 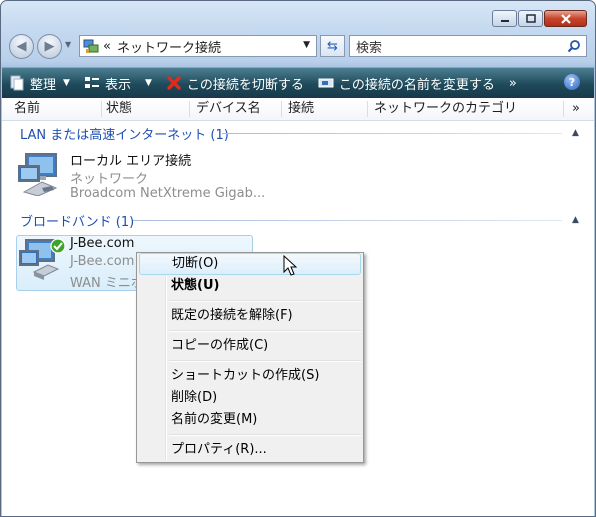 What do you see at coordinates (56, 109) in the screenshot?
I see `column-name: 名前` at bounding box center [56, 109].